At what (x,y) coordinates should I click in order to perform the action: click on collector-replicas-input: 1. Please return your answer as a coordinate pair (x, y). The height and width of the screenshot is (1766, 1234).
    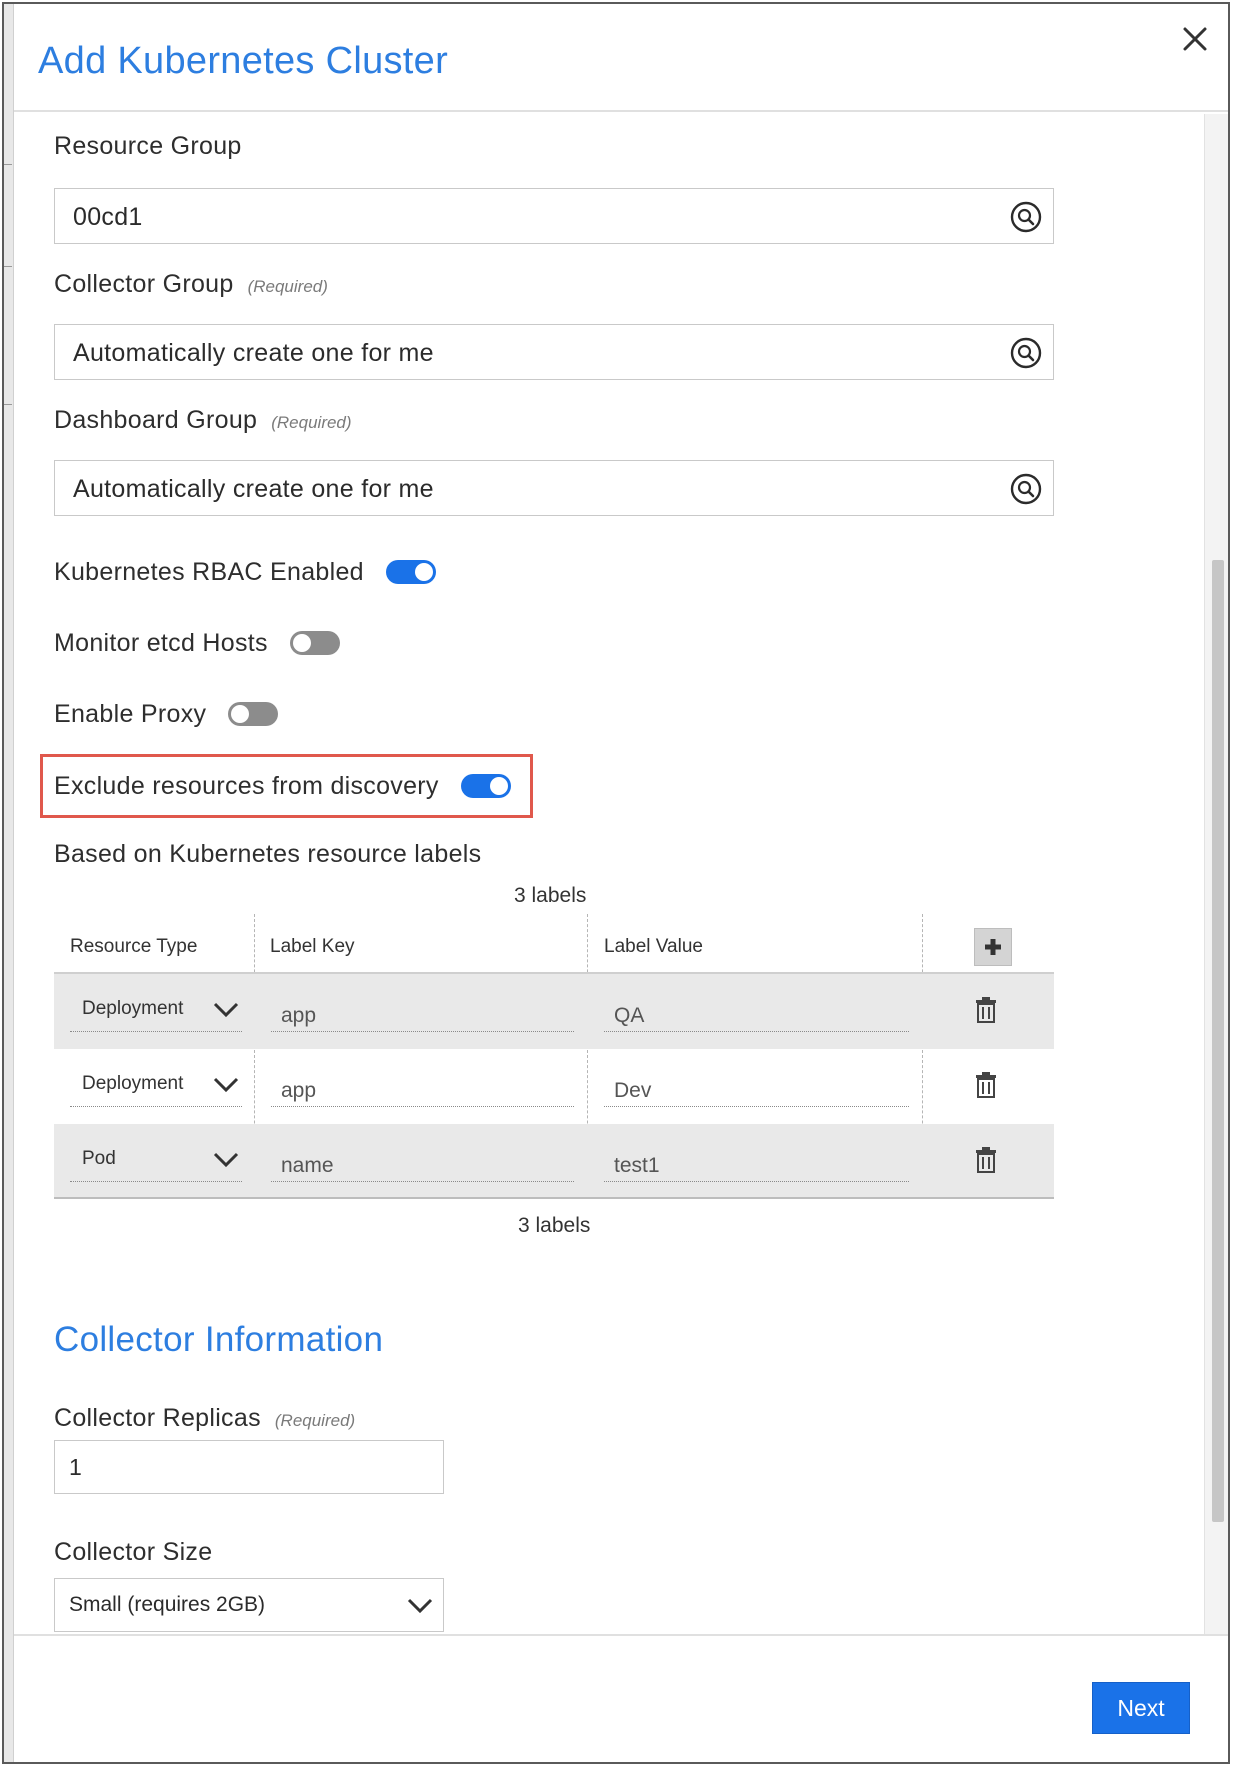
    Looking at the image, I should click on (249, 1467).